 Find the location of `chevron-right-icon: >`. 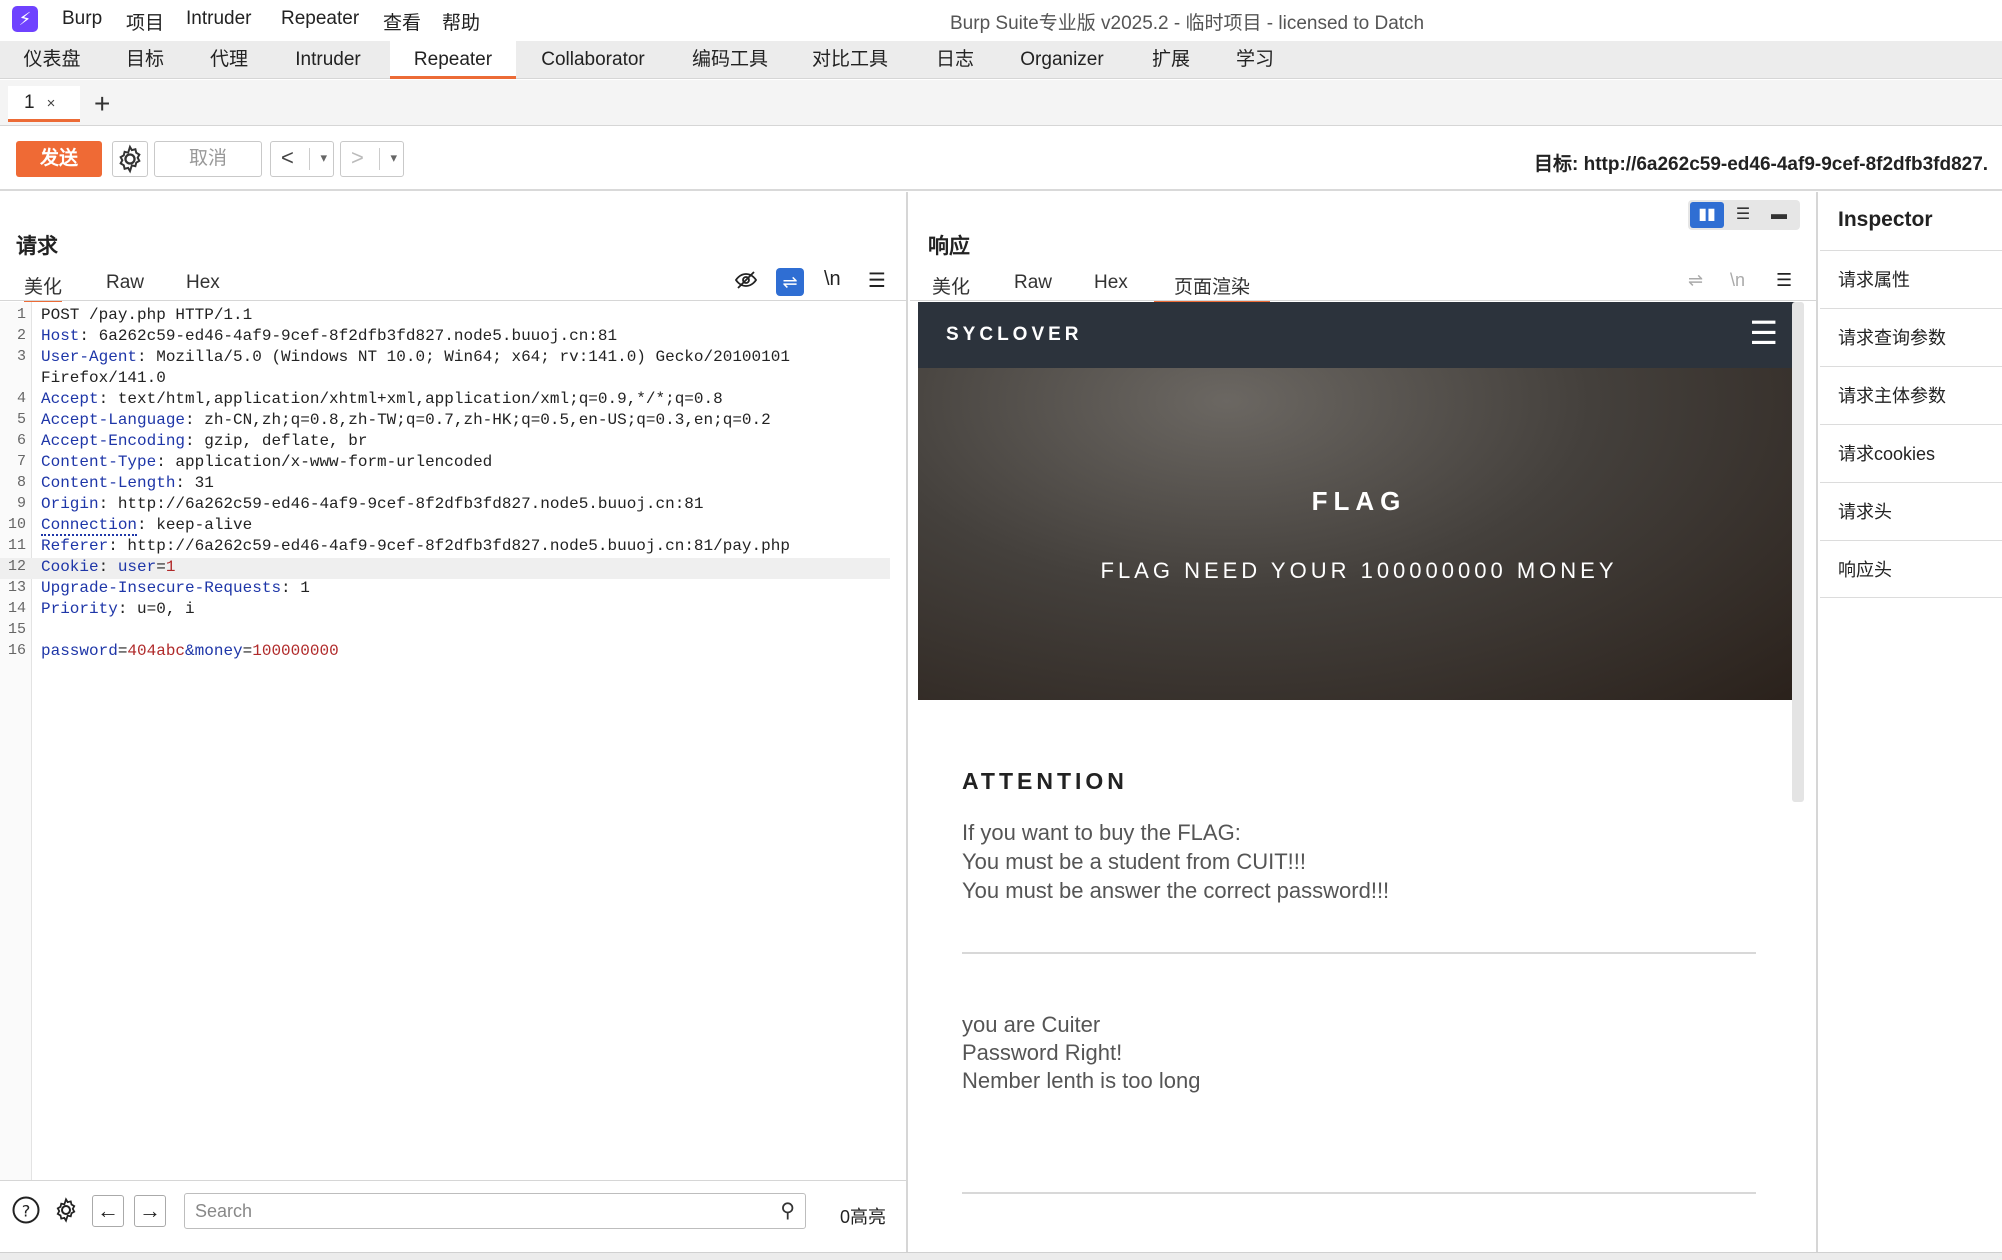

chevron-right-icon: > is located at coordinates (357, 157).